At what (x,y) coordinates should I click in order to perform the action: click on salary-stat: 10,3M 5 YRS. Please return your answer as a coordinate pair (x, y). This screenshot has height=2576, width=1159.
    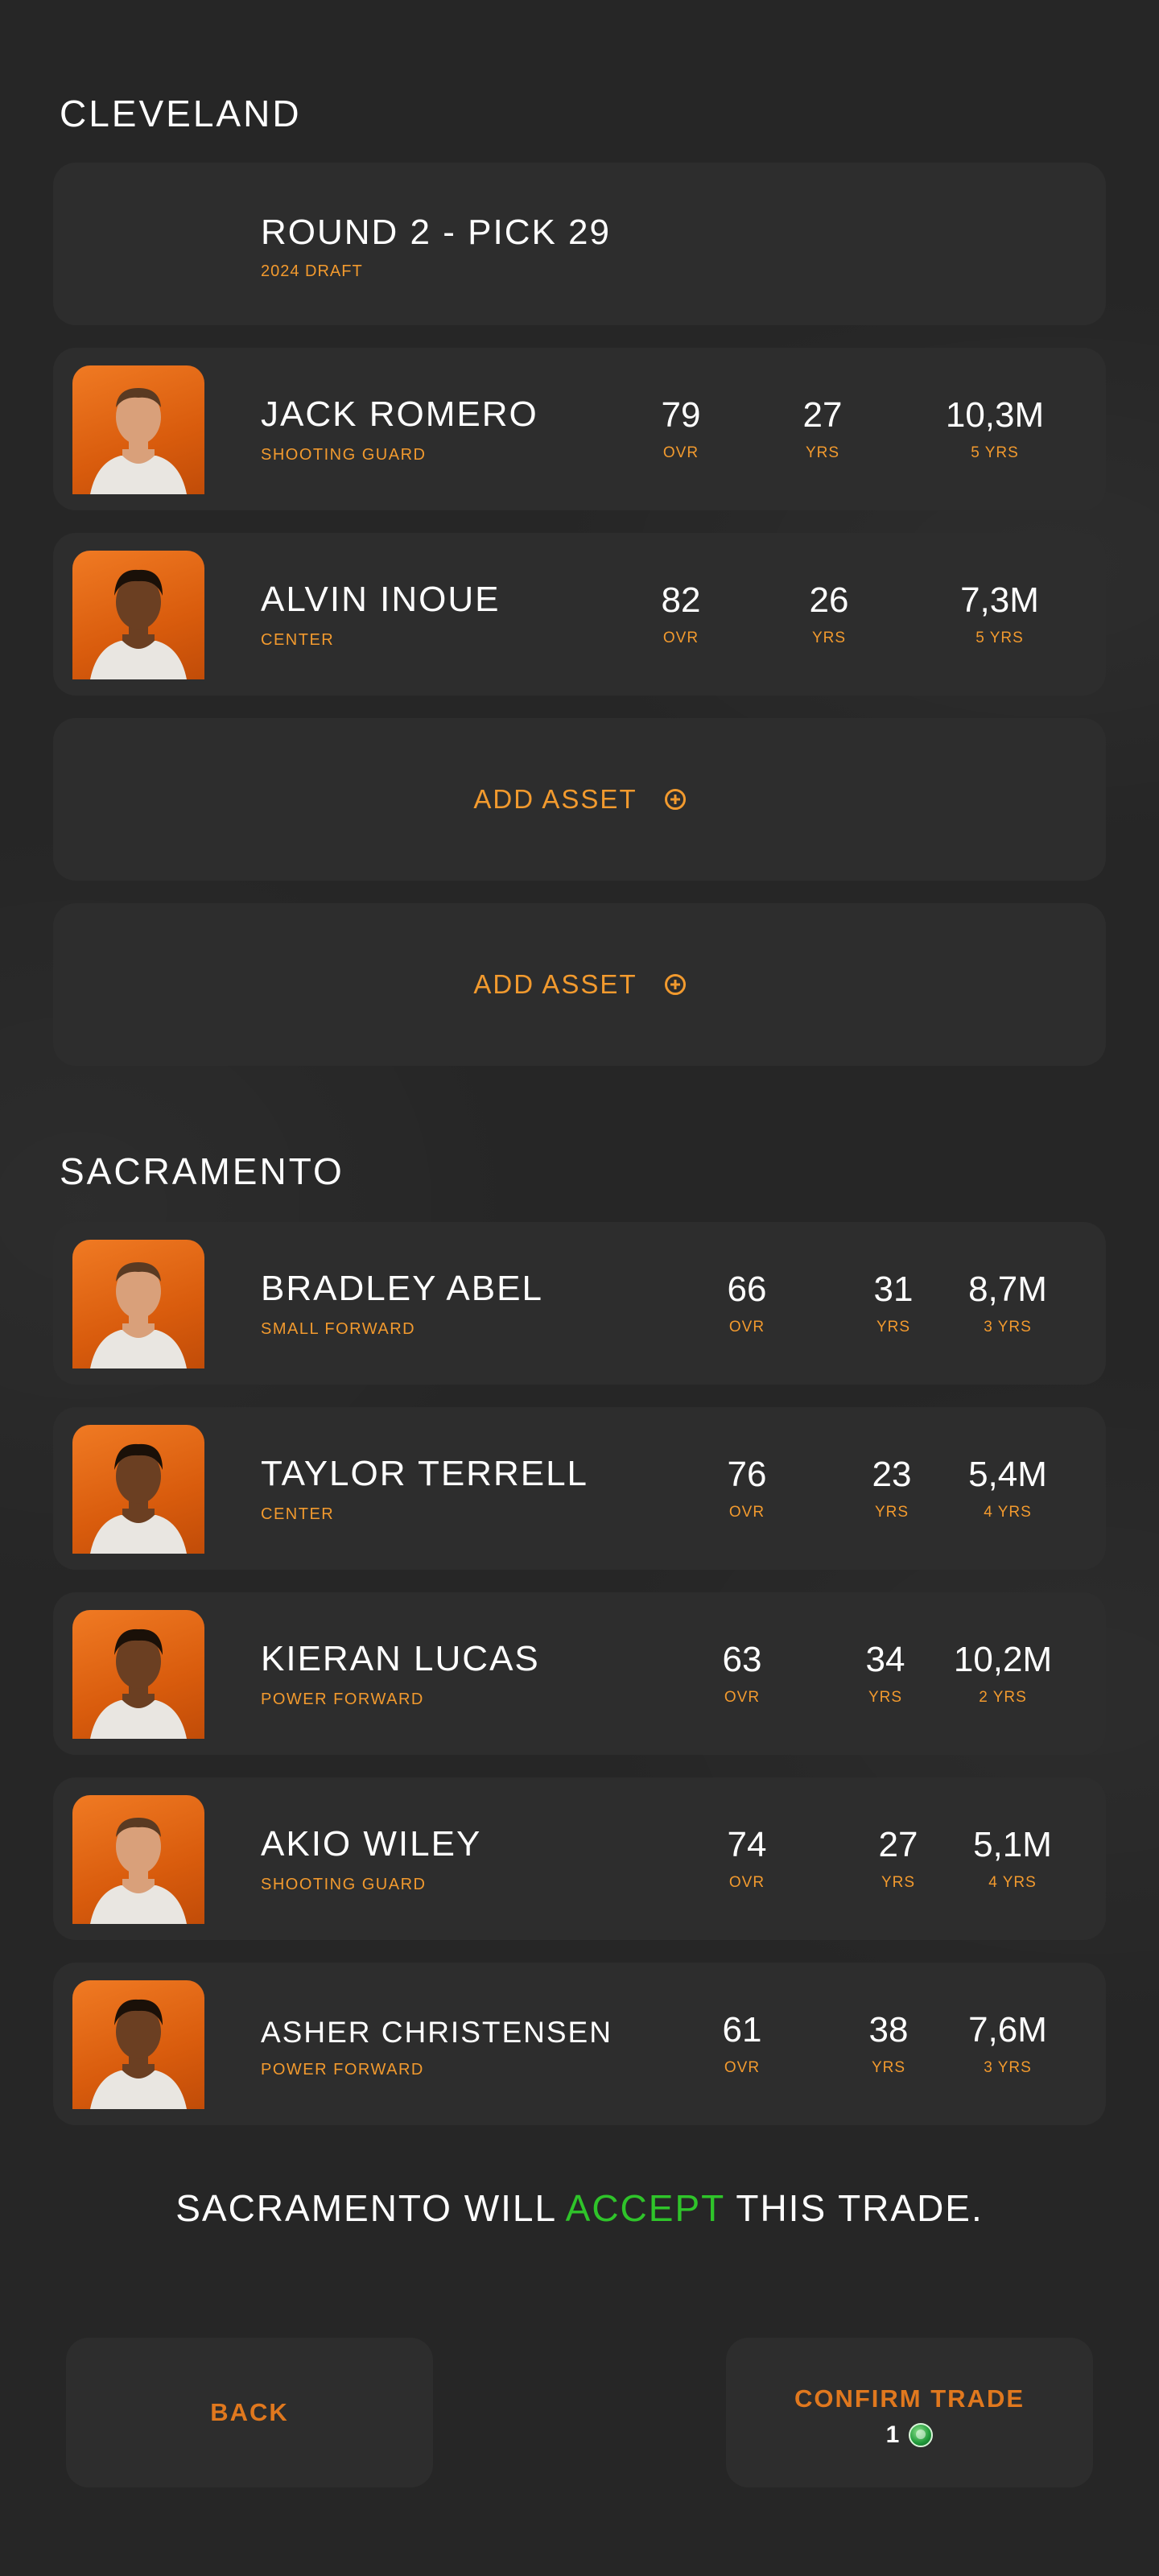
    Looking at the image, I should click on (995, 428).